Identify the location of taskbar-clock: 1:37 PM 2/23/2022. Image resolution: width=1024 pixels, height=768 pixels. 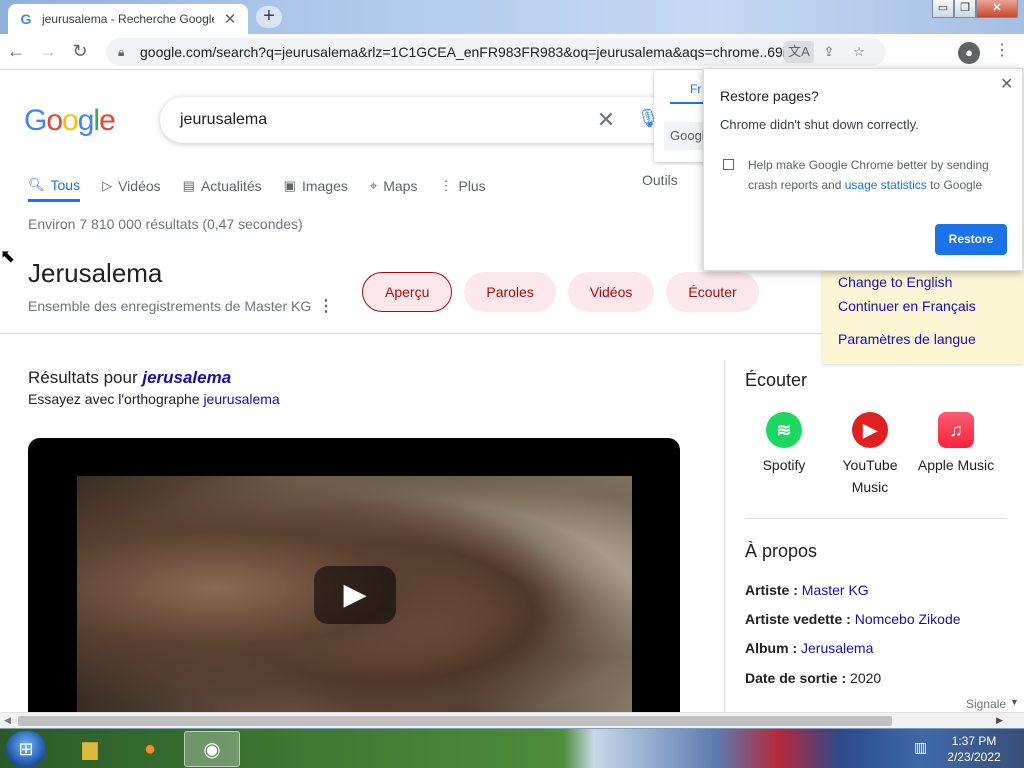
(974, 749).